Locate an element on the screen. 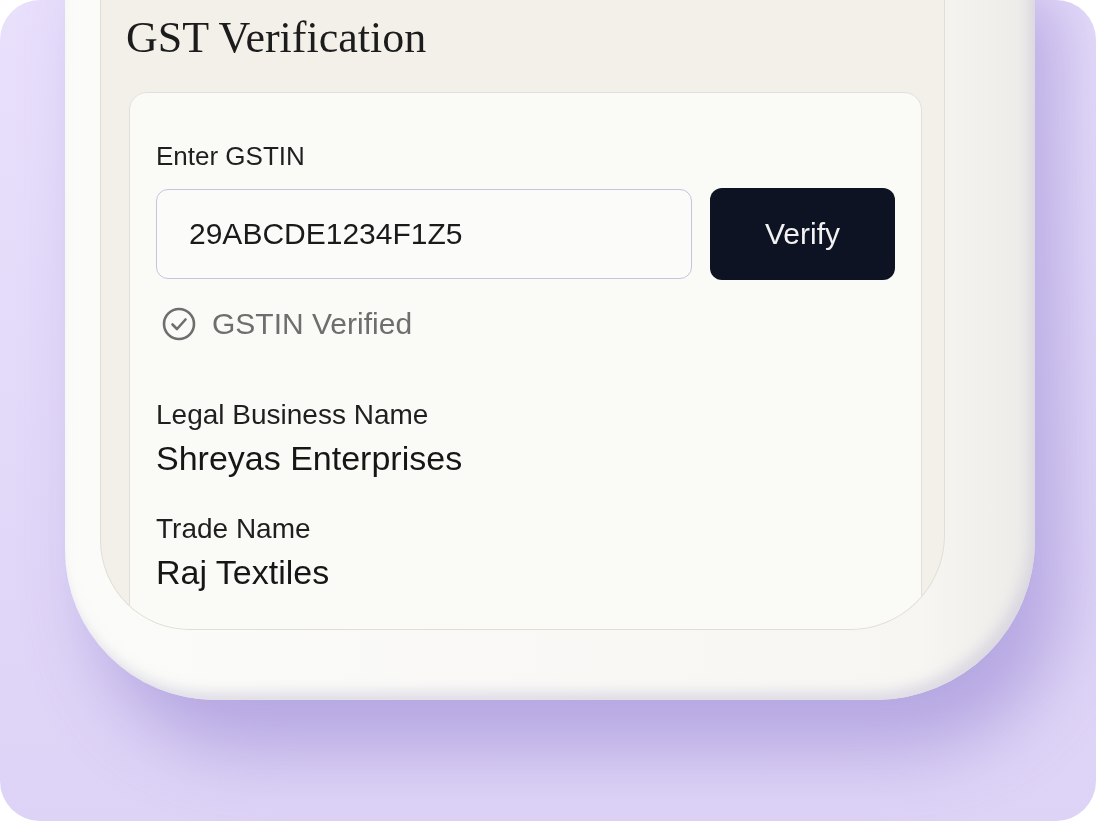 The image size is (1096, 821). gstin-input: 29ABCDE1234F1Z5 is located at coordinates (424, 234).